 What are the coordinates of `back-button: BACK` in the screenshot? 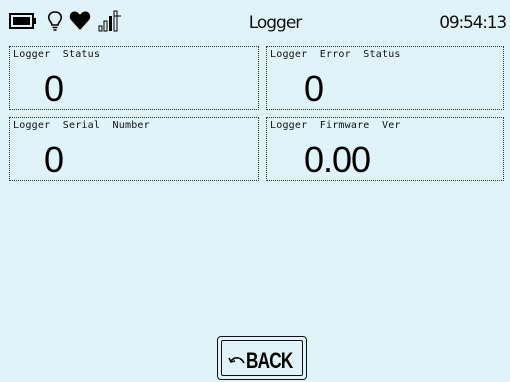 It's located at (262, 358).